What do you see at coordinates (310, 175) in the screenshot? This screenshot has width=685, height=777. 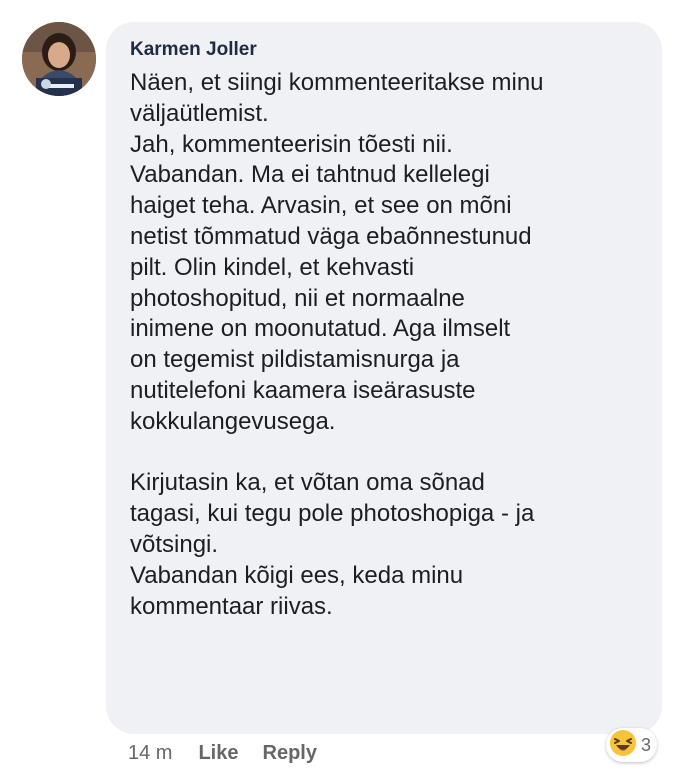 I see `comment-text-line: Vabandan. Ma ei tahtnud kellelegi` at bounding box center [310, 175].